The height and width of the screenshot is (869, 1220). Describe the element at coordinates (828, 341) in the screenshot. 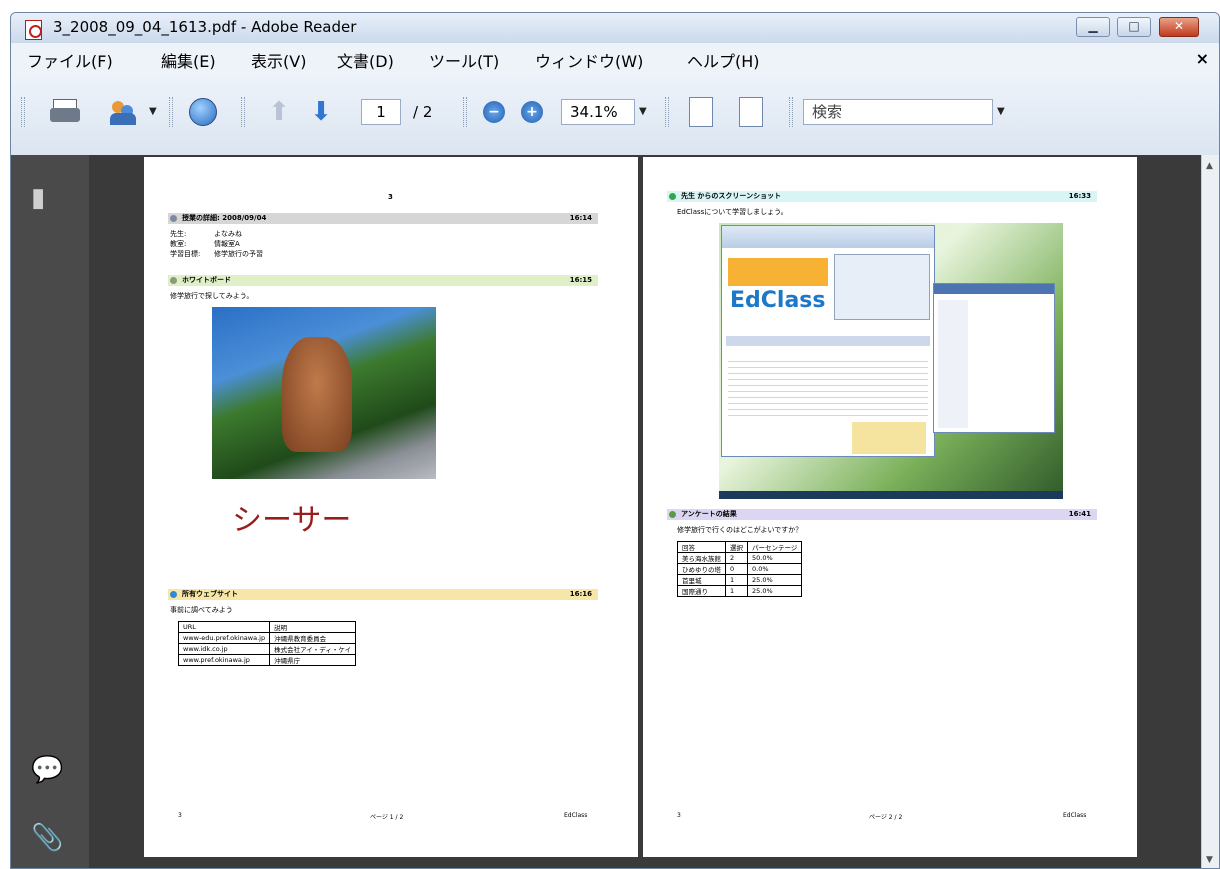

I see `browser-window: EdClass` at that location.